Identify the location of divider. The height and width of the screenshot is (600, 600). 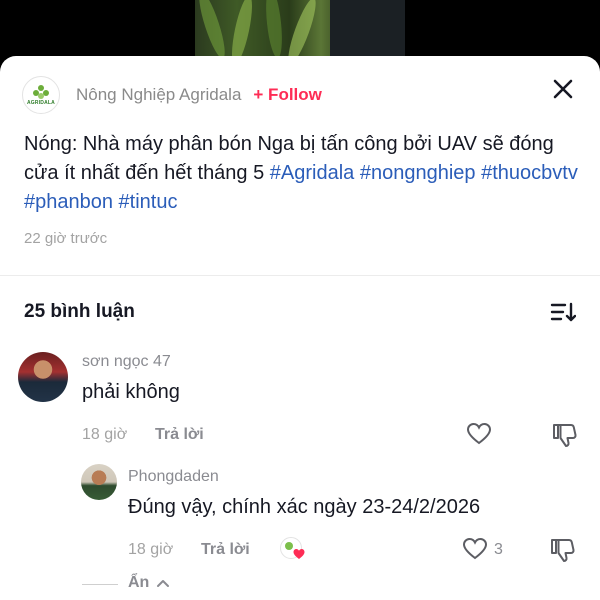
(300, 275).